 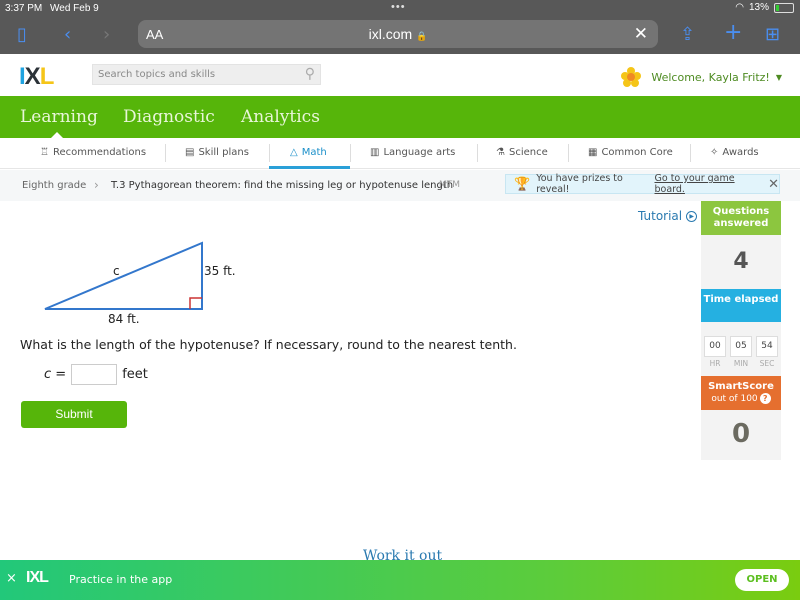 I want to click on clear-url-icon: ✕, so click(x=641, y=34).